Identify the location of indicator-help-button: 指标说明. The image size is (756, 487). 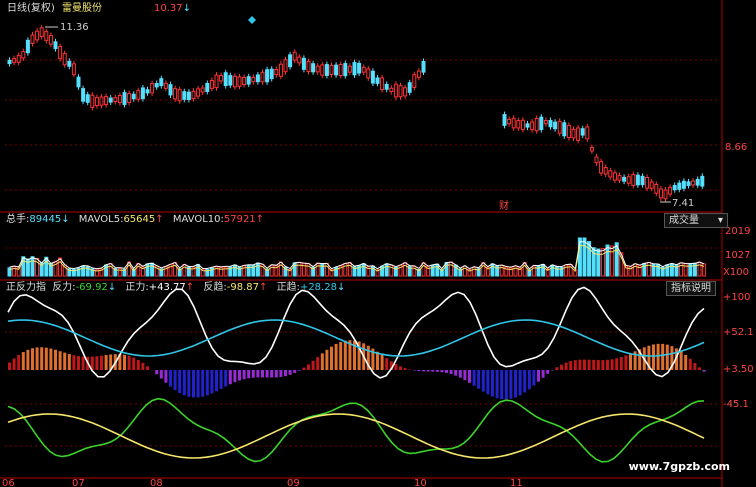
(691, 288).